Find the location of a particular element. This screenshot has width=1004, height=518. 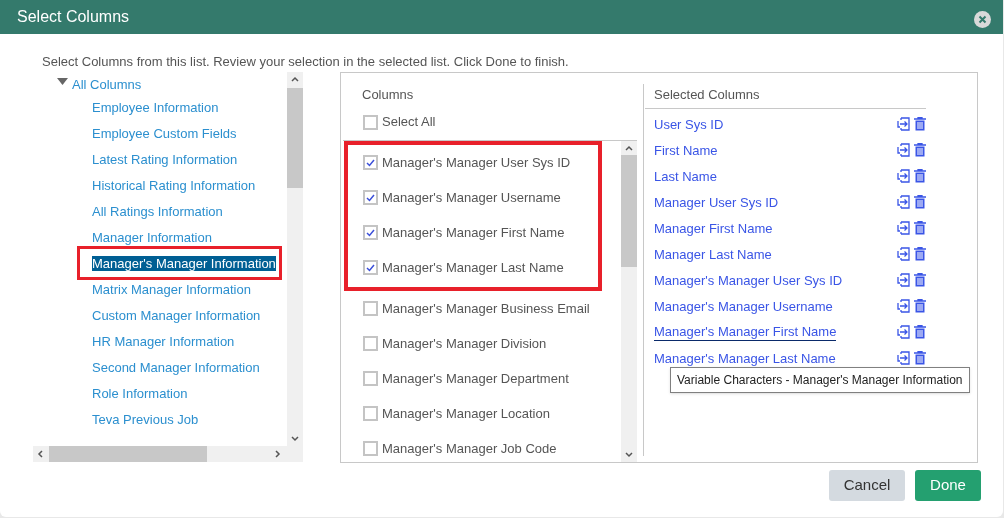

tree-item: Manager's Manager Information is located at coordinates (184, 263).